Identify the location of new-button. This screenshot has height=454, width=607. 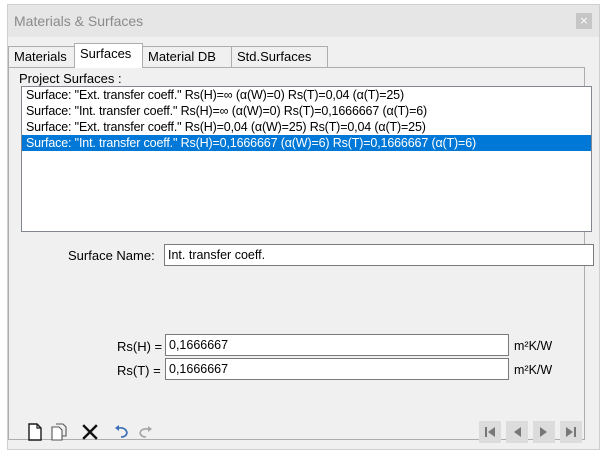
(35, 432).